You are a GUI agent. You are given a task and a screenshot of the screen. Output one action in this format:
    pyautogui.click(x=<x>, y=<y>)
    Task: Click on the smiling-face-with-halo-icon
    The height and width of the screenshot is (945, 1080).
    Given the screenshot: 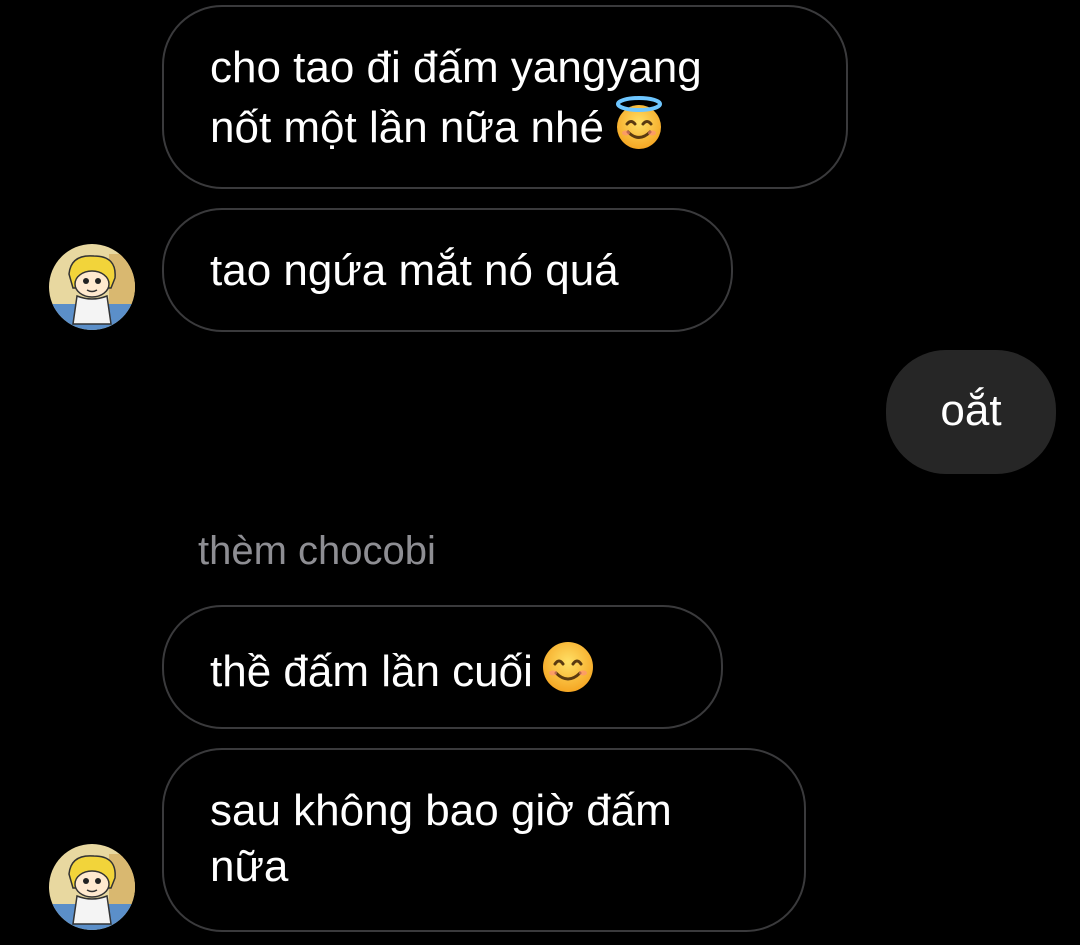 What is the action you would take?
    pyautogui.click(x=638, y=122)
    